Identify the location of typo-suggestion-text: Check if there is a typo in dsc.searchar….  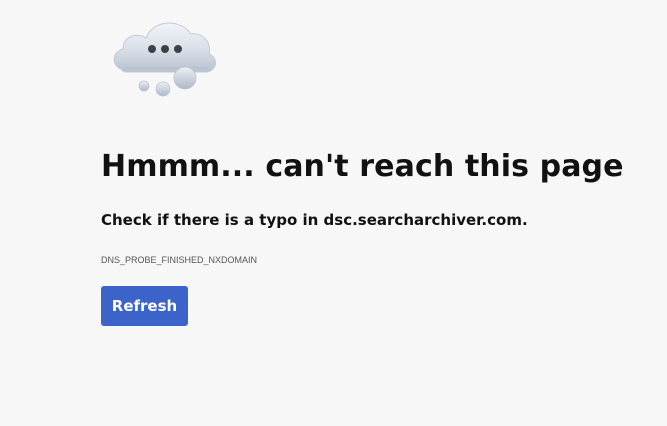
(314, 220).